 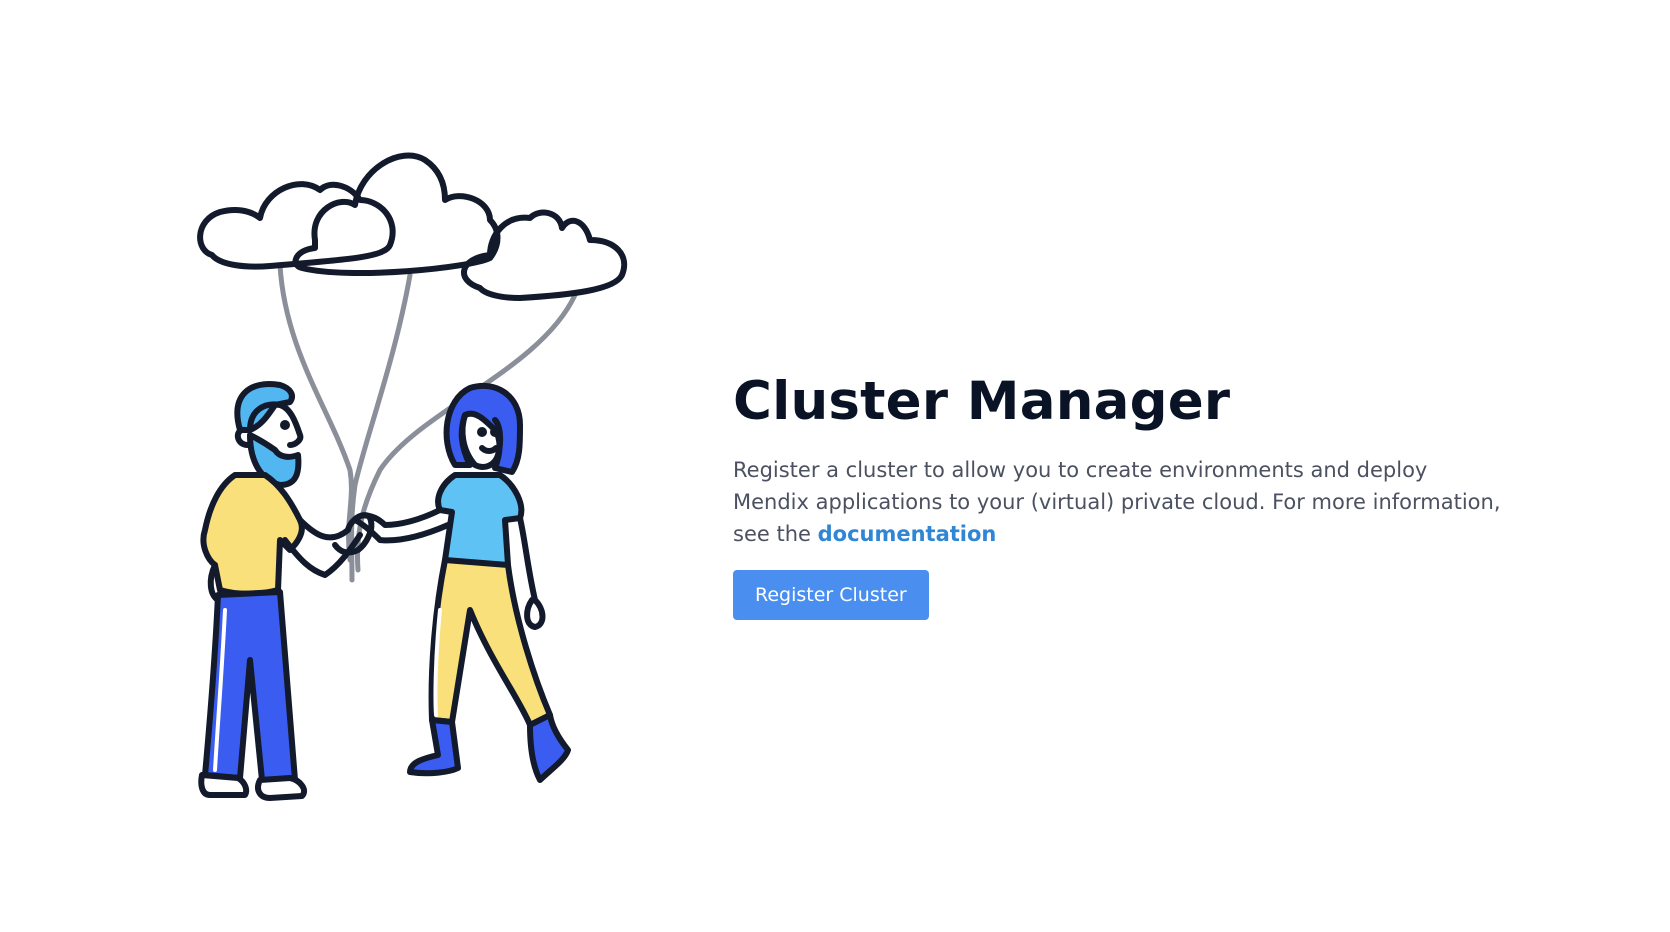 I want to click on page-title: Cluster Manager, so click(x=982, y=401).